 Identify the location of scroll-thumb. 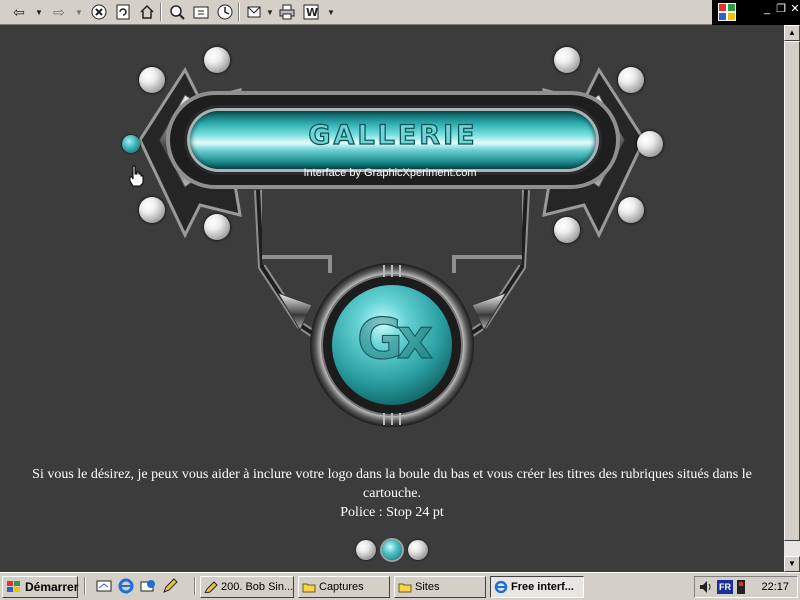
(792, 291).